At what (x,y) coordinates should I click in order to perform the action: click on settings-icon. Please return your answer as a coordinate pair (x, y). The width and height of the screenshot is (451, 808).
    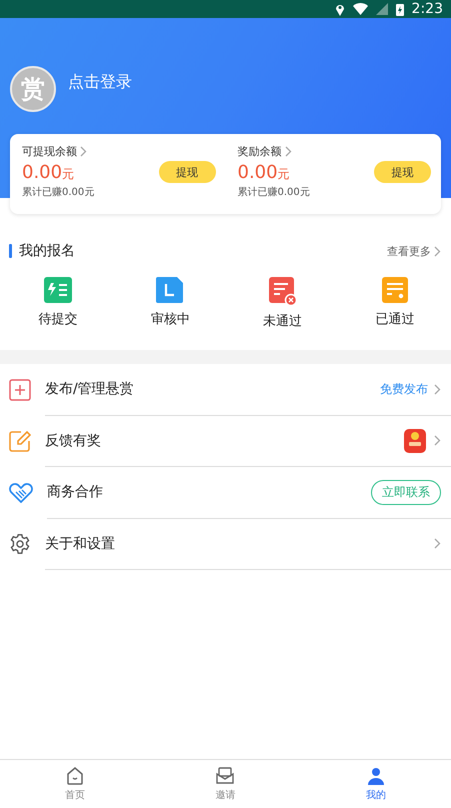
    Looking at the image, I should click on (20, 544).